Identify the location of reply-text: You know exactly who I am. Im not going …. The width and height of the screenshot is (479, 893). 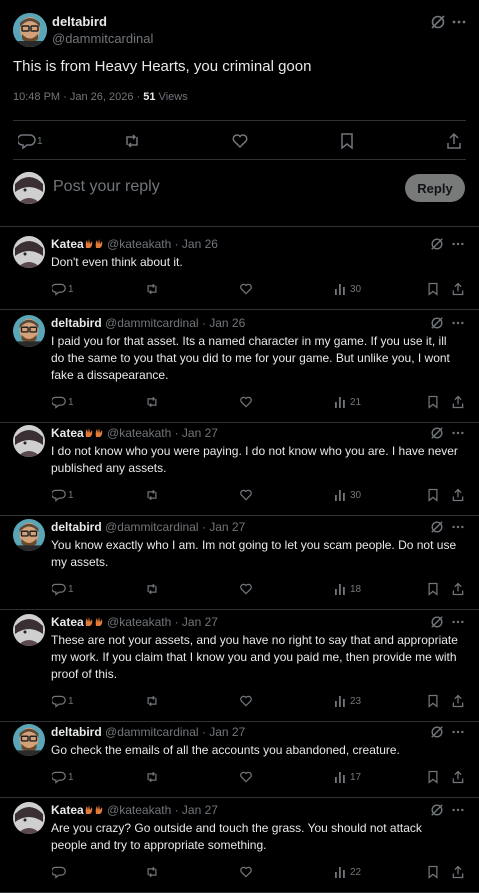
(254, 553).